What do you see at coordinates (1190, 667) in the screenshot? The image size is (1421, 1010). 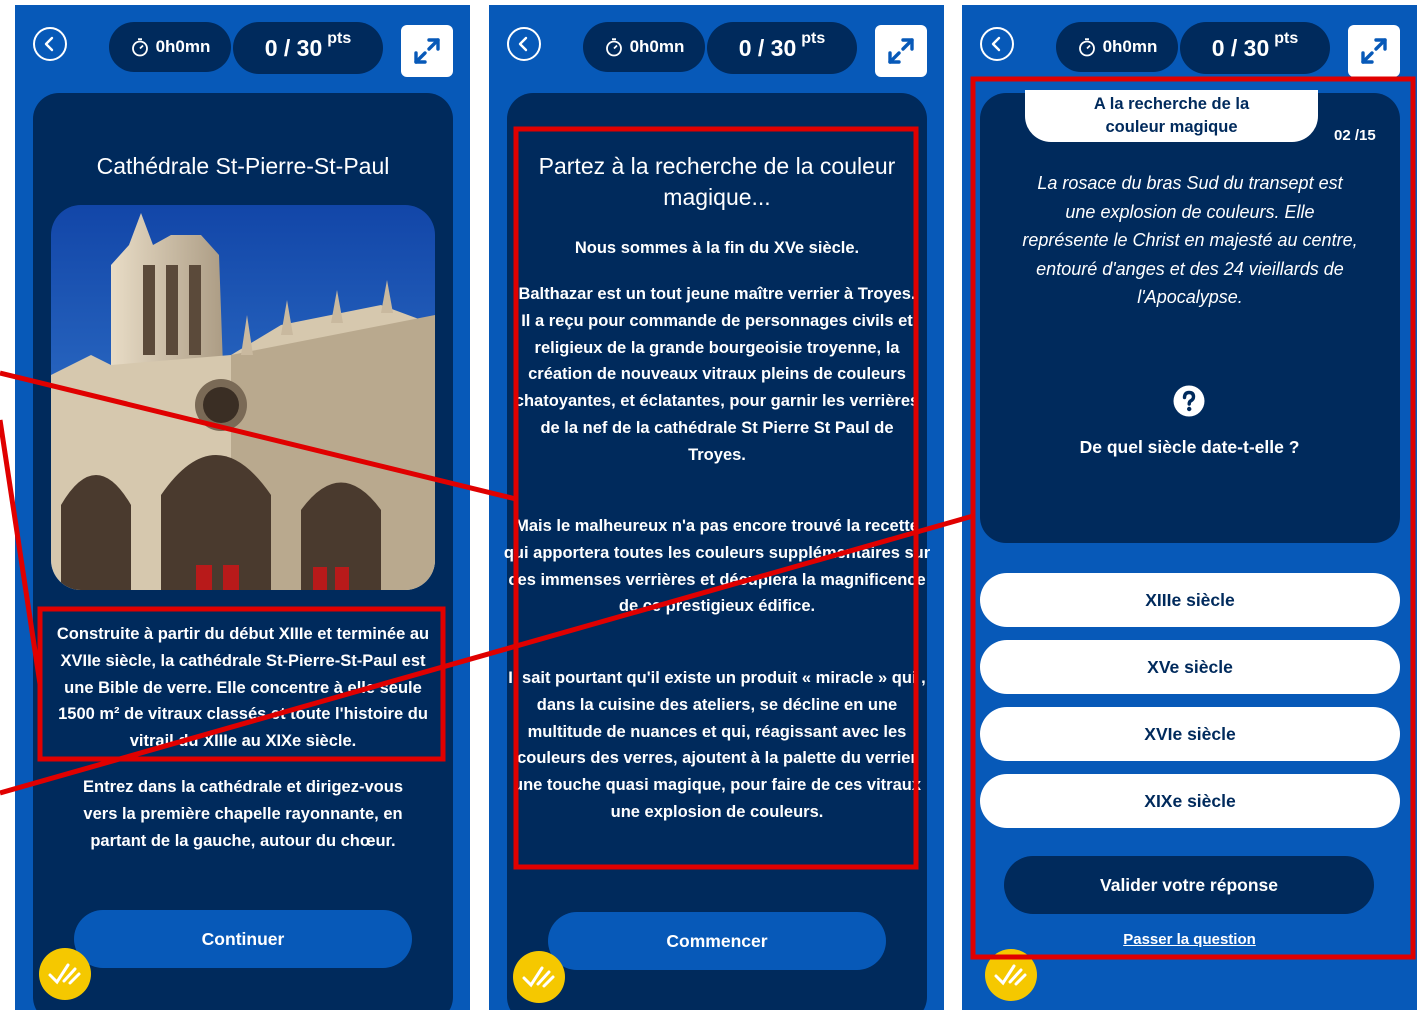 I see `answer-option-2: XVe siècle` at bounding box center [1190, 667].